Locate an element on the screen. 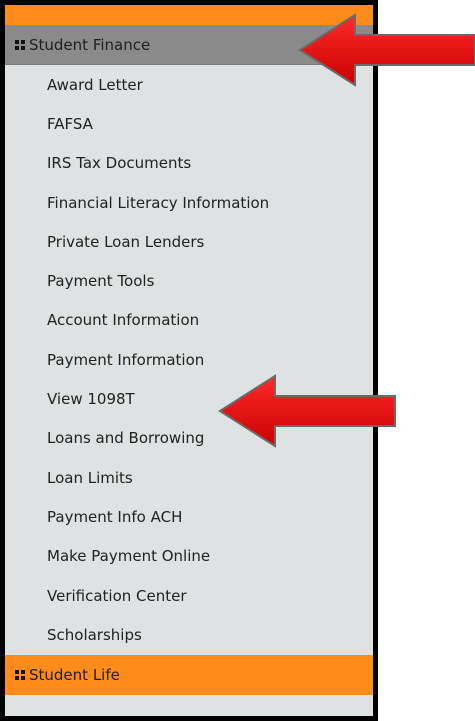 The height and width of the screenshot is (721, 475). menu-item-payment-information: Payment Information is located at coordinates (189, 359).